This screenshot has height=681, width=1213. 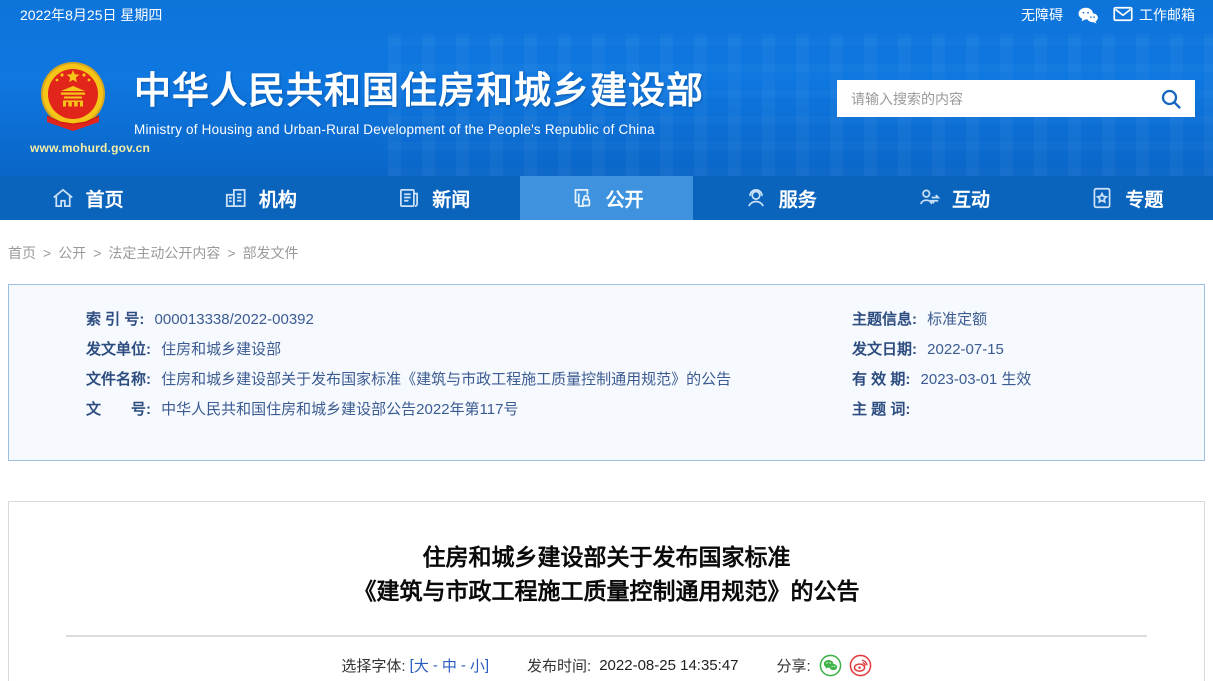 What do you see at coordinates (1126, 198) in the screenshot?
I see `nav-item-topics: 专题` at bounding box center [1126, 198].